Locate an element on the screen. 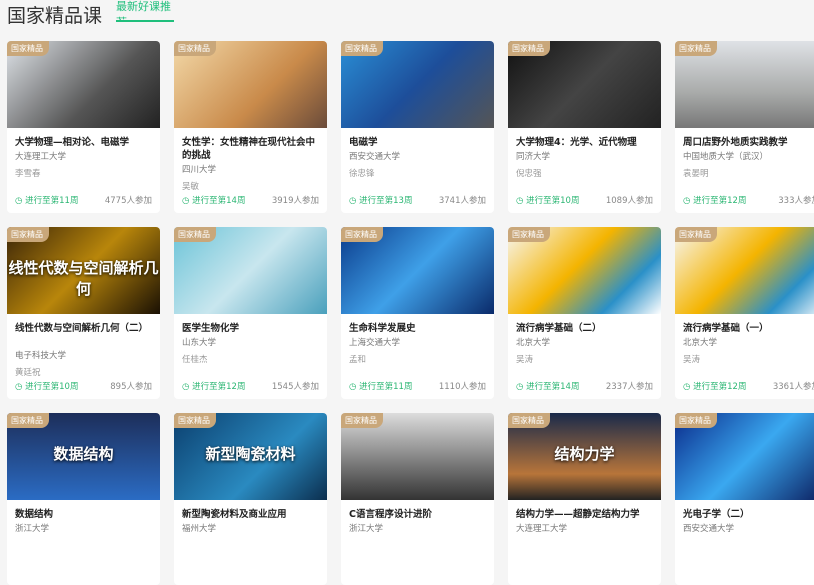  course-title: 周口店野外地质实践教学 is located at coordinates (748, 142).